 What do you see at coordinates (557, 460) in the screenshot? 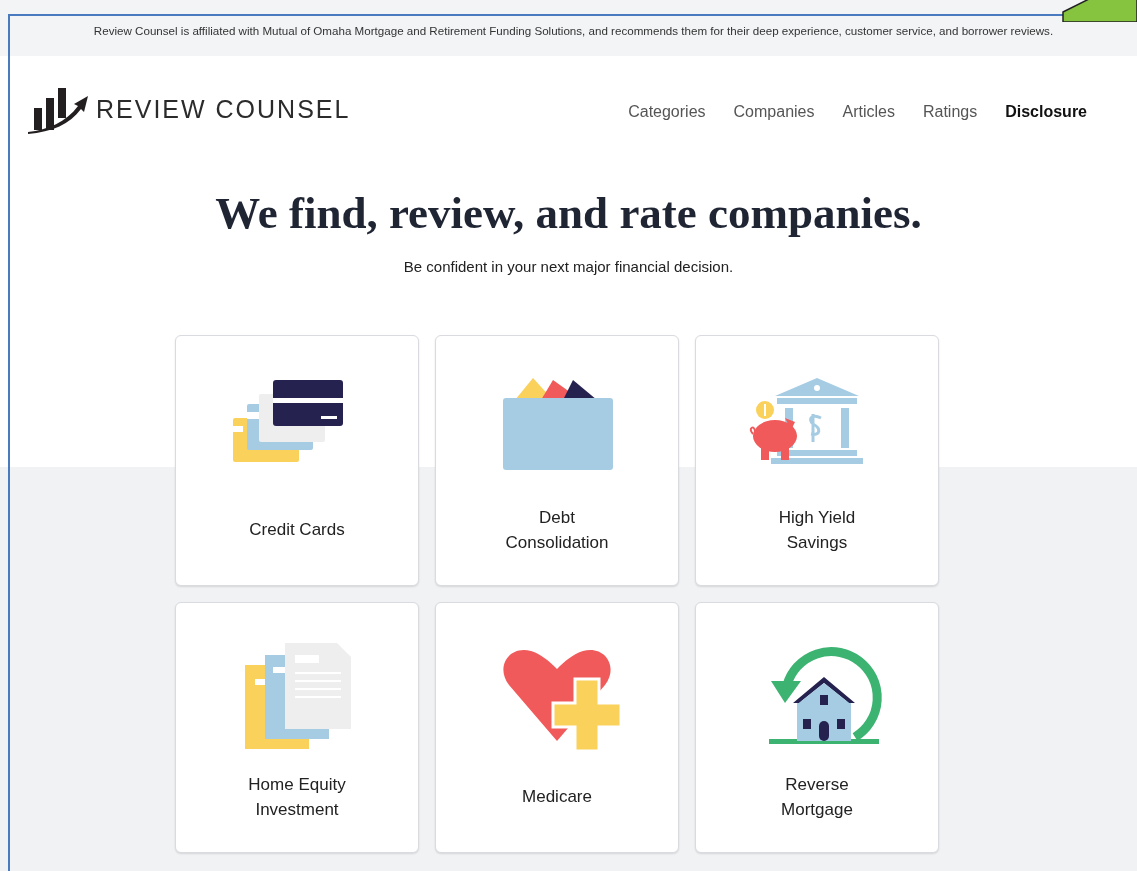
I see `category-card: Debt Consolidation` at bounding box center [557, 460].